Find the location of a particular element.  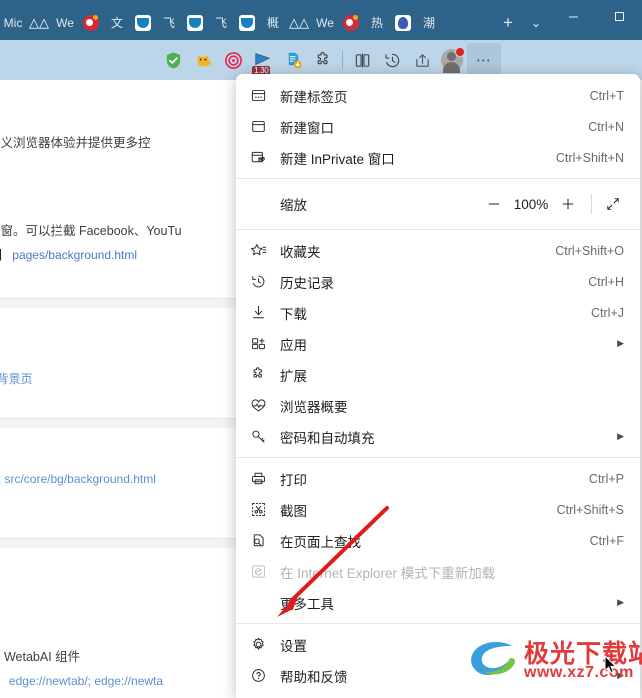

extensions-puzzle-icon is located at coordinates (323, 60).